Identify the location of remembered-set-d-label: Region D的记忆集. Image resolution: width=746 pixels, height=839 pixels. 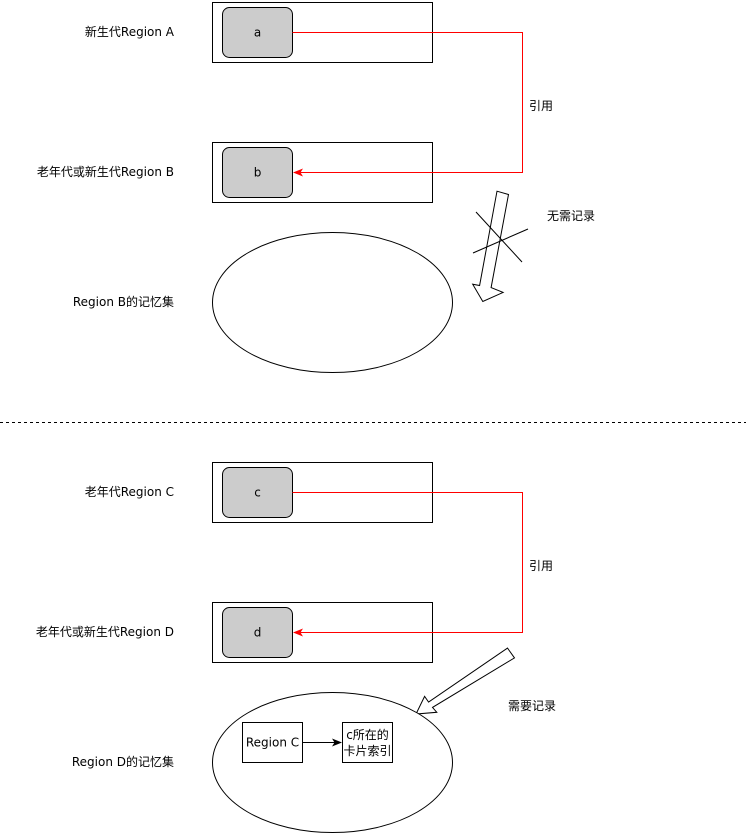
(123, 761).